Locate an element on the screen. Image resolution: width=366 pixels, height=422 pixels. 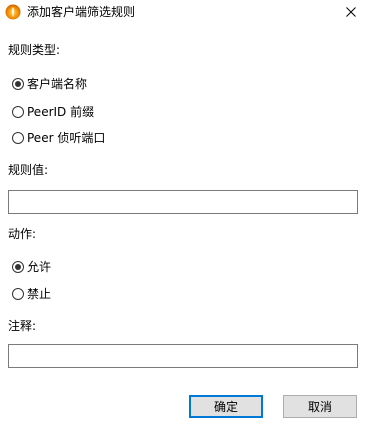
app-flame-icon is located at coordinates (13, 12).